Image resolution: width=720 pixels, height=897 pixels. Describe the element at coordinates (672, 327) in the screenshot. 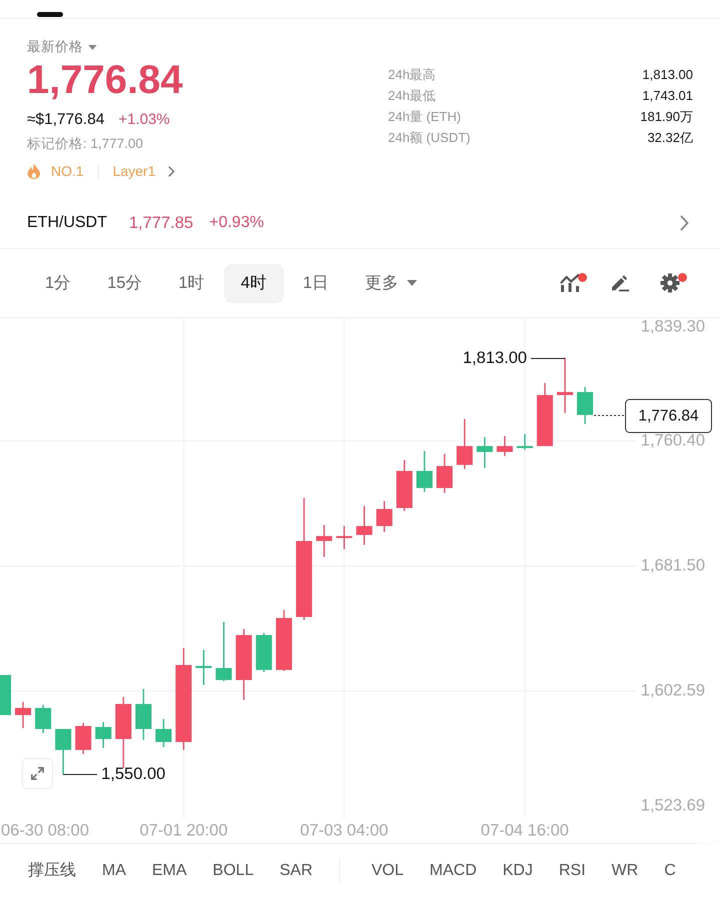

I see `price-axis-label: 1,839.30` at that location.